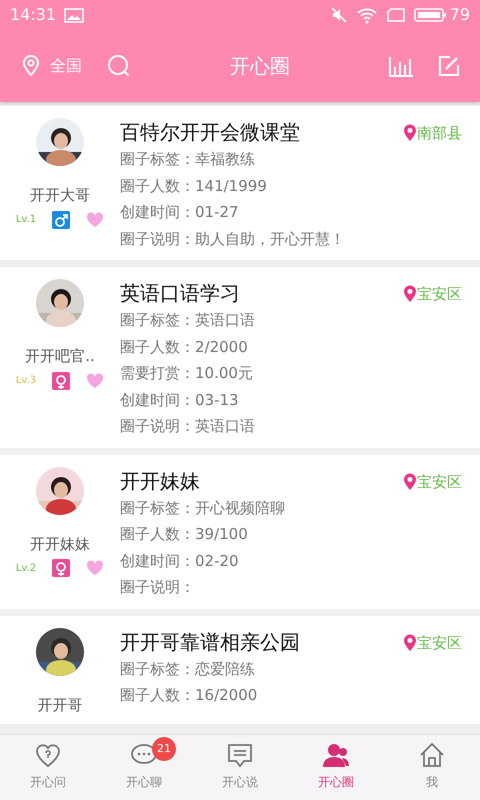 This screenshot has height=800, width=480. What do you see at coordinates (60, 544) in the screenshot?
I see `owner-name: 开开妹妹` at bounding box center [60, 544].